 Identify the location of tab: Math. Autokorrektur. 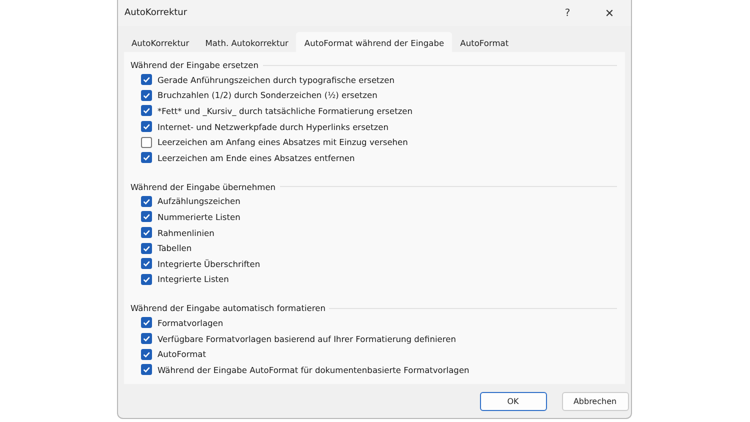
(246, 43).